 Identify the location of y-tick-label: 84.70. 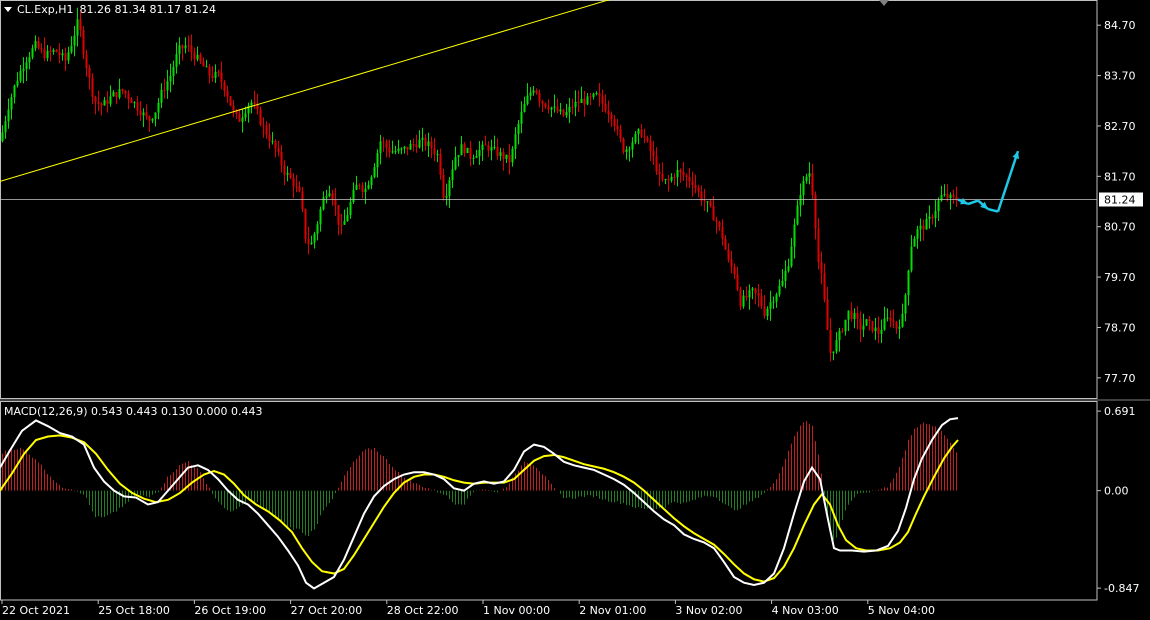
(1120, 25).